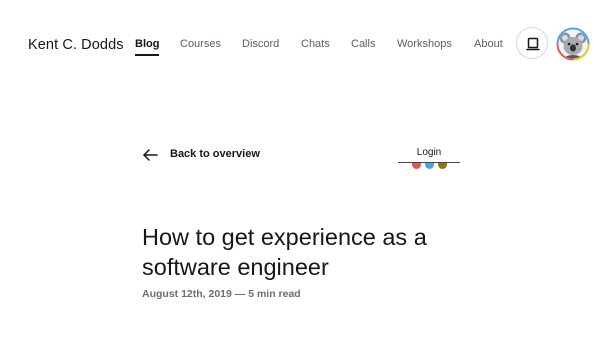 This screenshot has width=600, height=338. I want to click on laptop-icon, so click(533, 44).